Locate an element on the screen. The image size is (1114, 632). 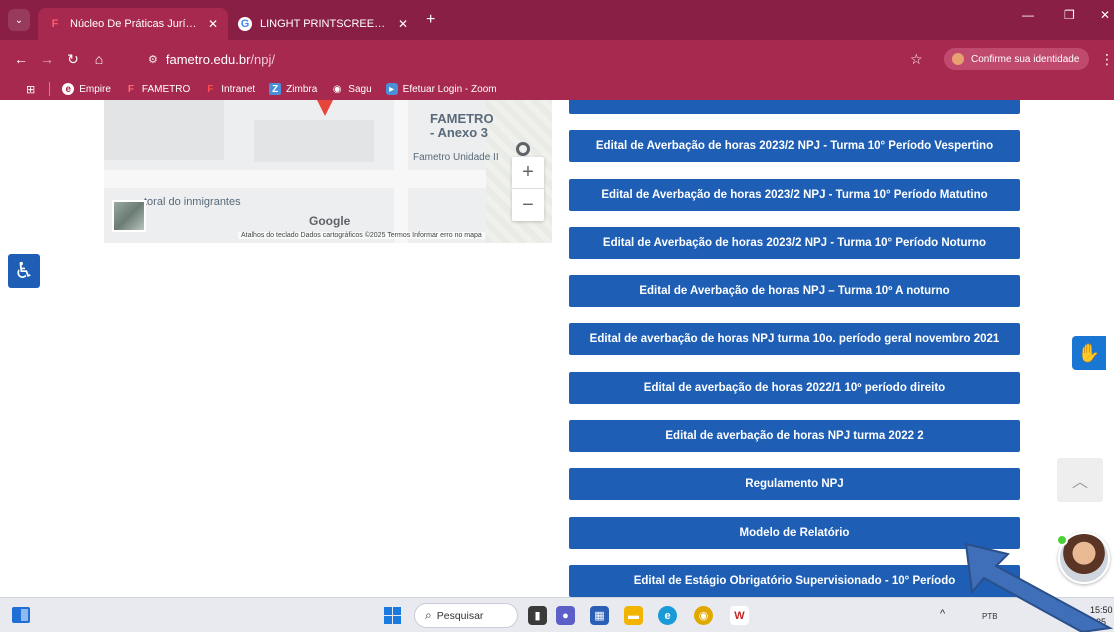
bookmark-label: Intranet is located at coordinates (238, 89).